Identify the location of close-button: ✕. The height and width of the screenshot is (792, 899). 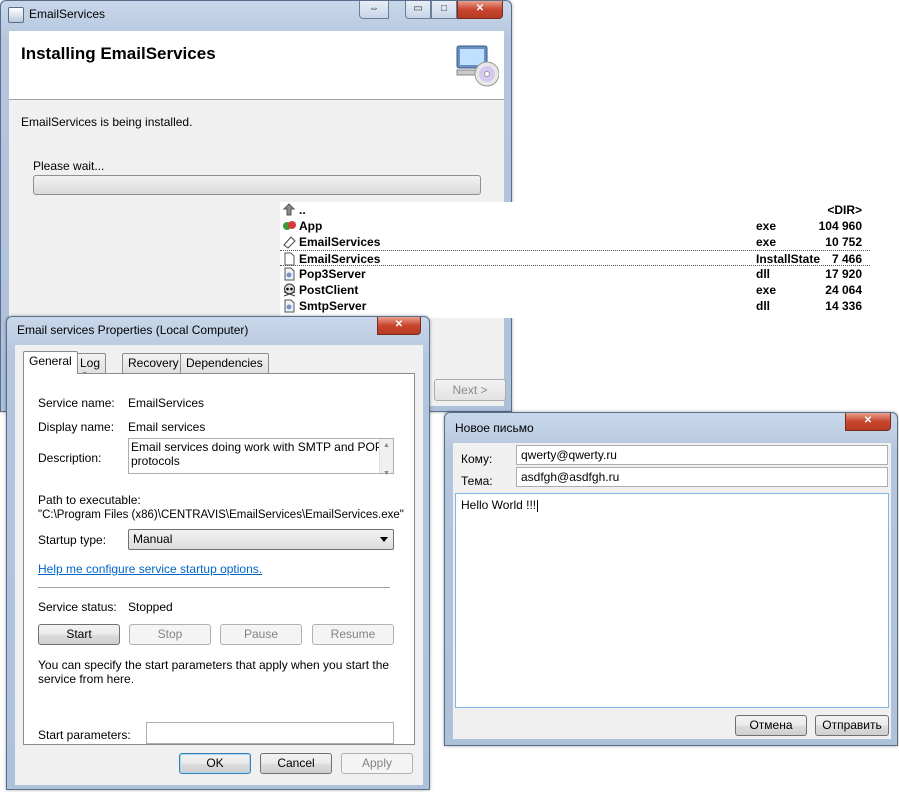
(480, 10).